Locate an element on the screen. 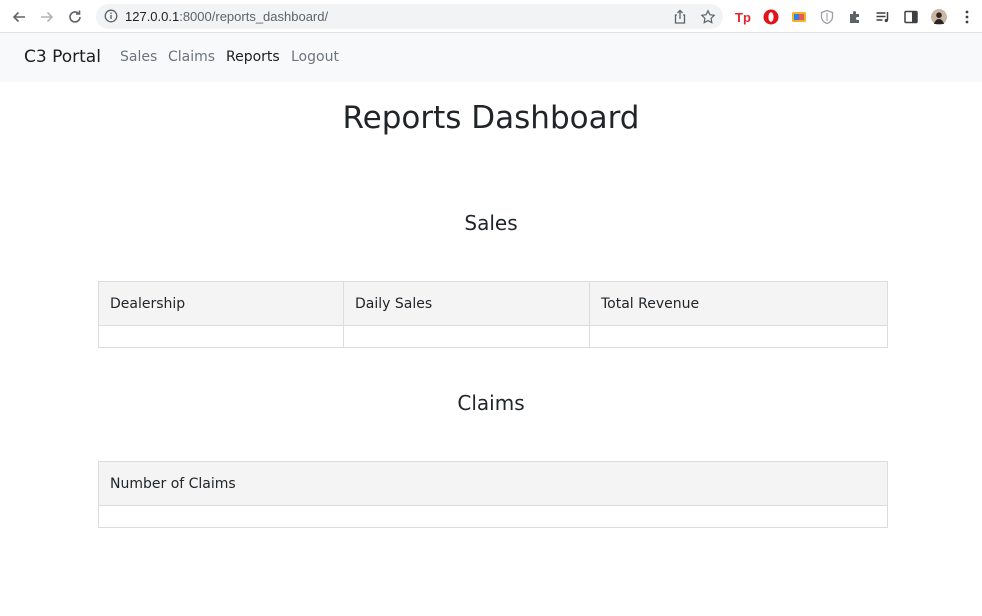 The image size is (982, 616). nav-link-logout: Logout is located at coordinates (315, 57).